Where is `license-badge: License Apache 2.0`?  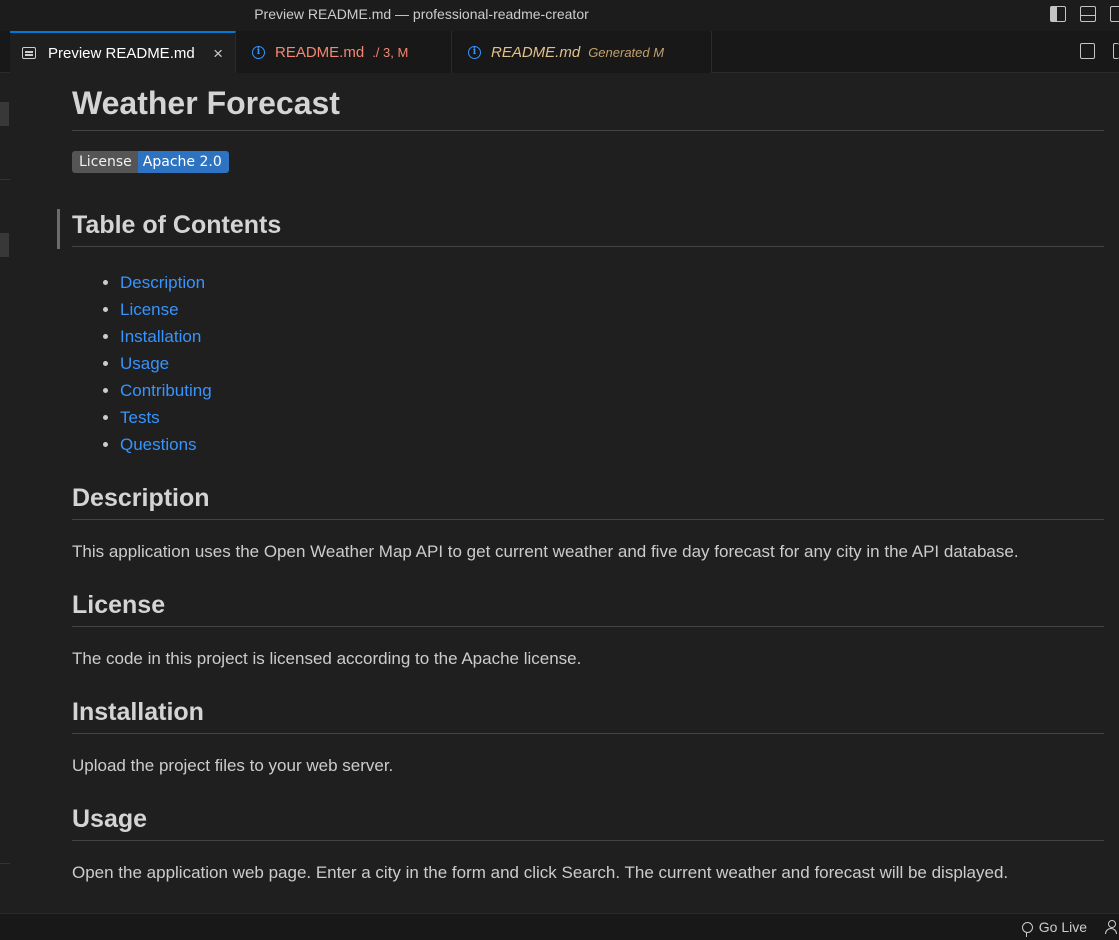
license-badge: License Apache 2.0 is located at coordinates (150, 161).